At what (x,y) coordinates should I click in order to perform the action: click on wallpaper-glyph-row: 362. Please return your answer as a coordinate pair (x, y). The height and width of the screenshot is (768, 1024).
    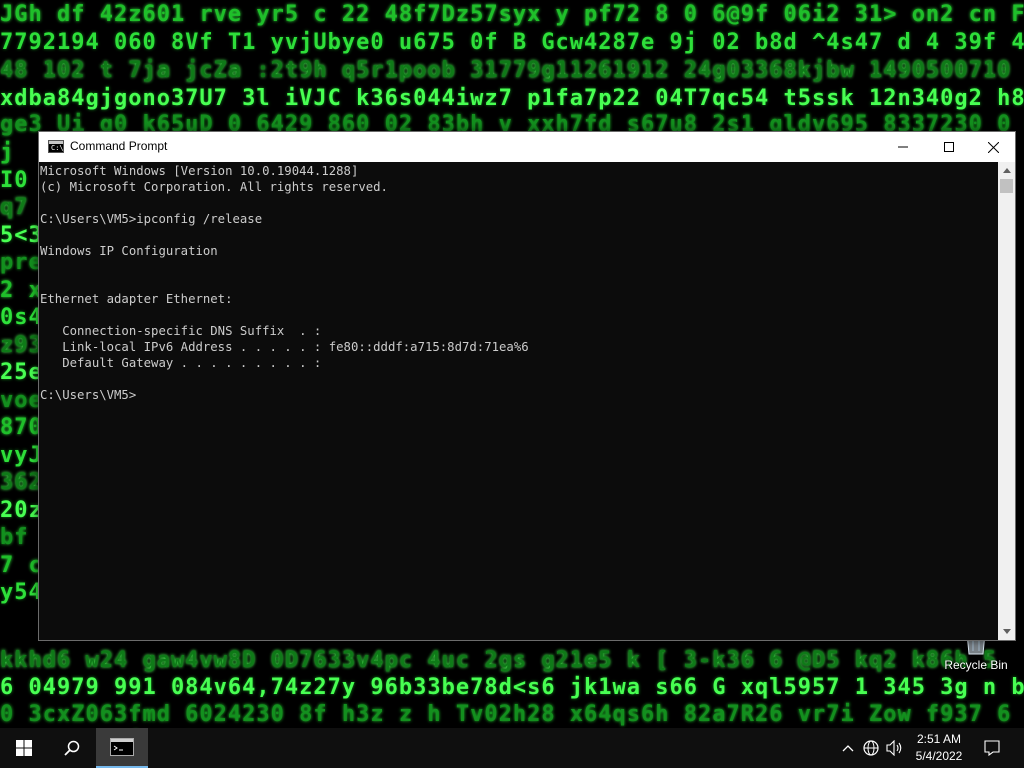
    Looking at the image, I should click on (21, 482).